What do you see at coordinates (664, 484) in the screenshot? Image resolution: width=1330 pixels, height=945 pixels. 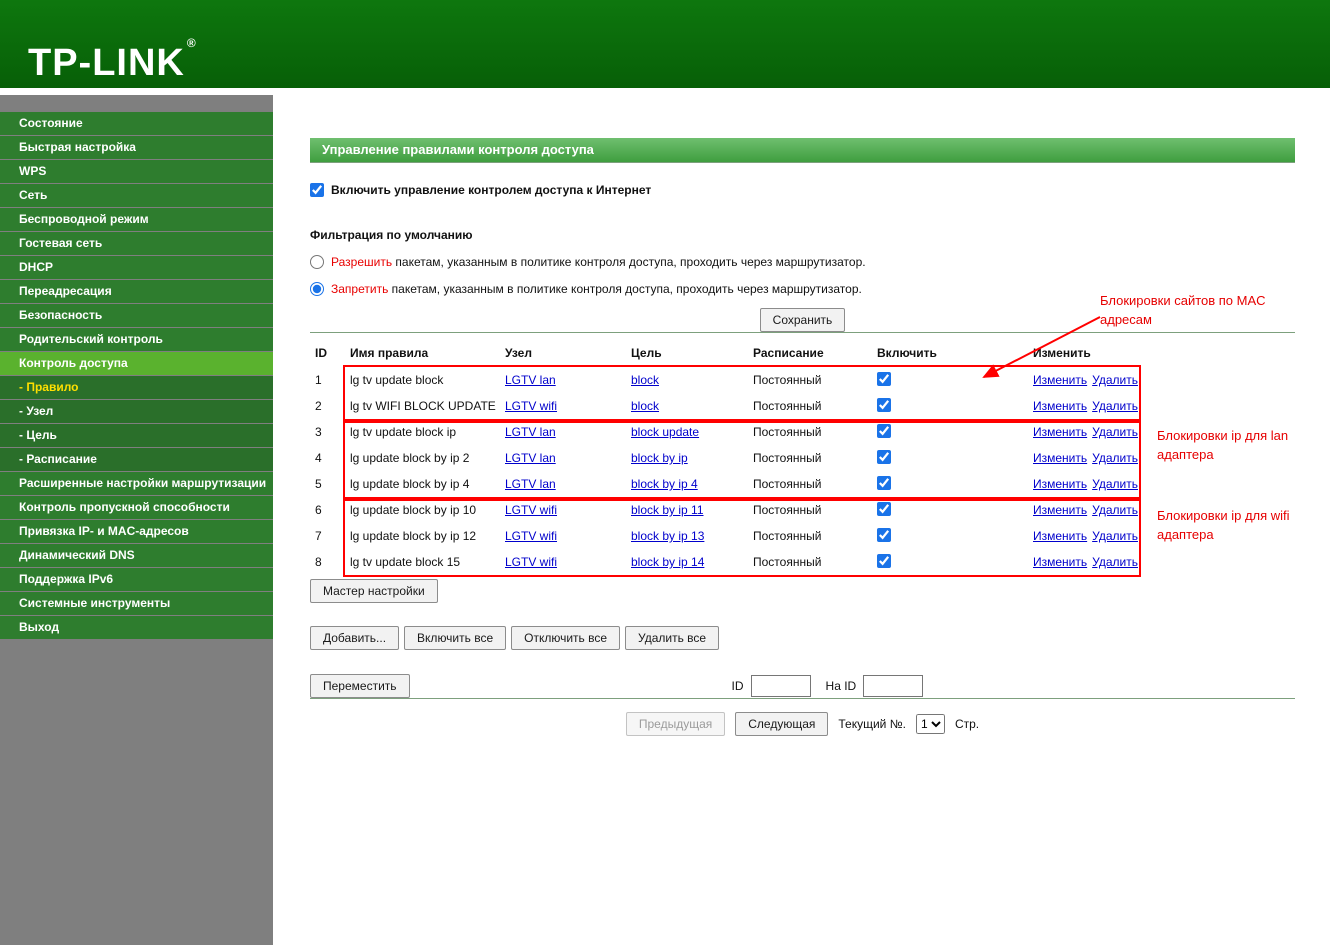 I see `target-link: block by ip 4` at bounding box center [664, 484].